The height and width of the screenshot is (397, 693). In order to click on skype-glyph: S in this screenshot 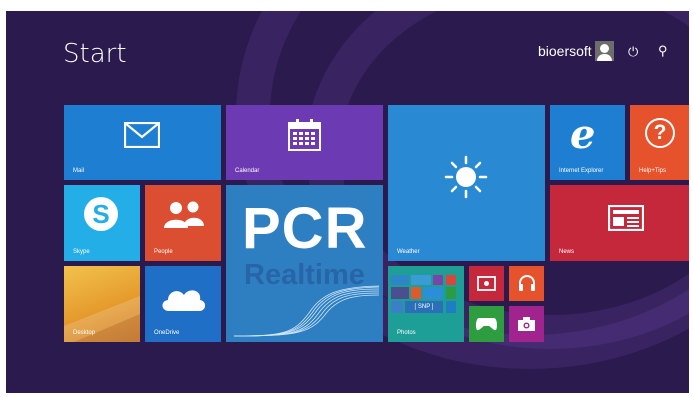, I will do `click(101, 214)`.